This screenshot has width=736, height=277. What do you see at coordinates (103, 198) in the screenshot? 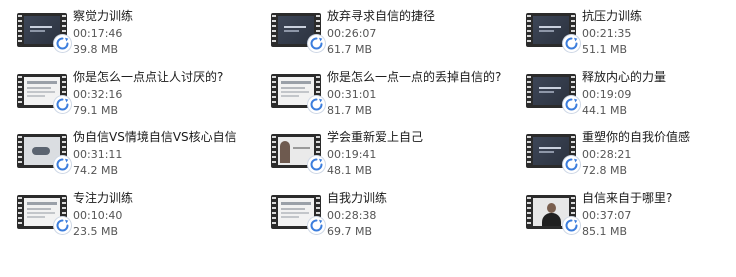
I see `file-title: 专注力训练` at bounding box center [103, 198].